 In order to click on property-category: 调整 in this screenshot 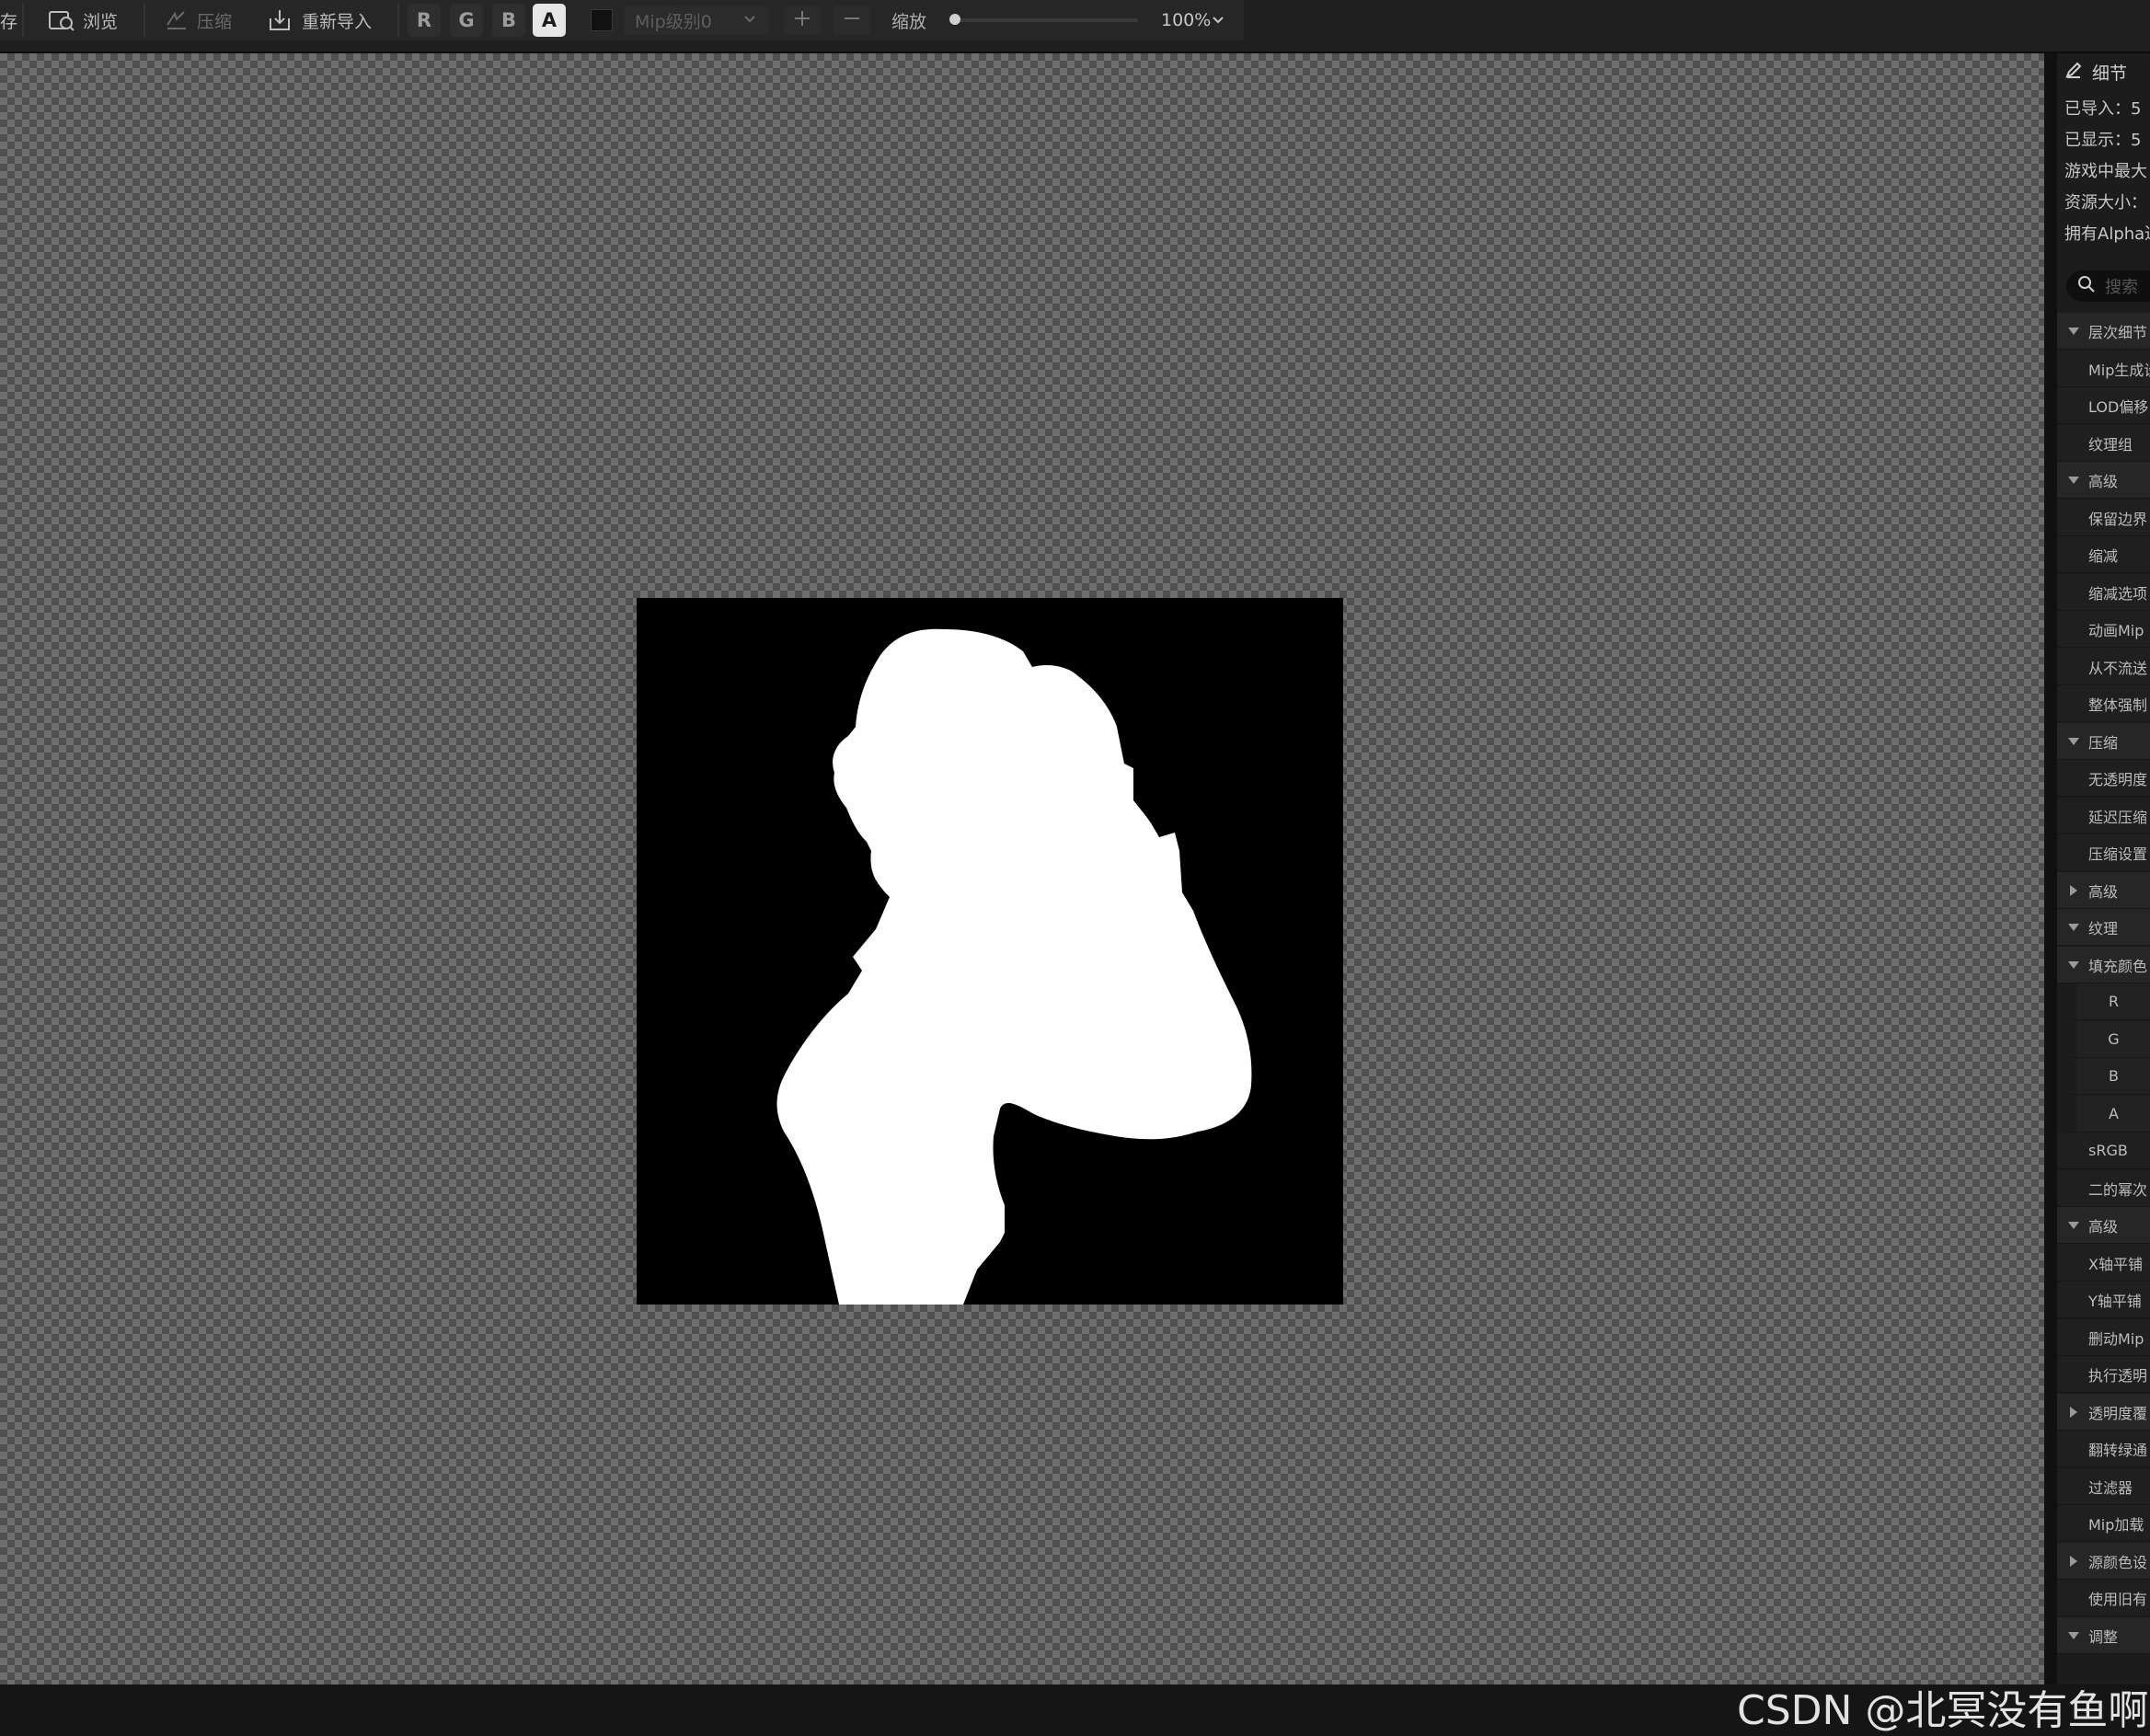, I will do `click(2103, 1635)`.